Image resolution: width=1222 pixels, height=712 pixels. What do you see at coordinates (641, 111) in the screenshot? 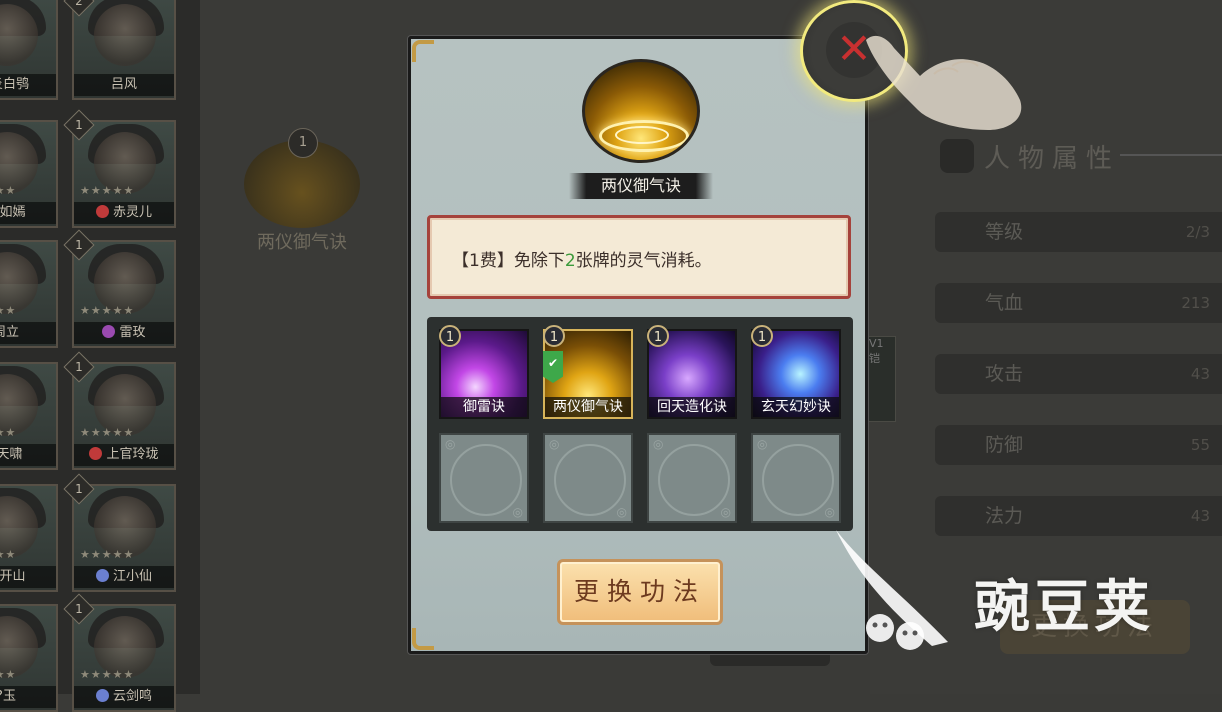
I see `skill-orb-icon` at bounding box center [641, 111].